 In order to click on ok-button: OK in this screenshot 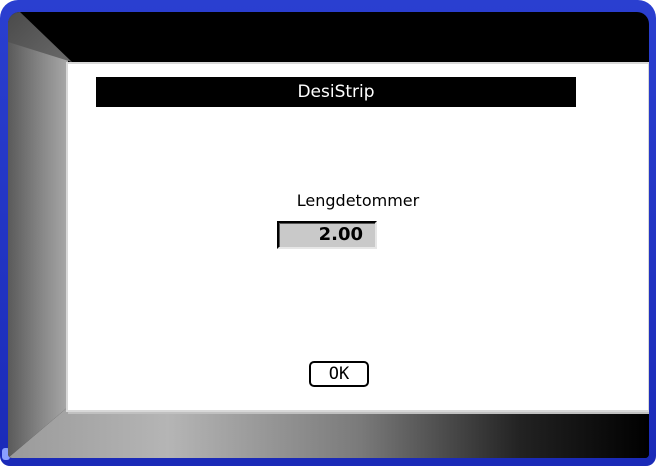, I will do `click(339, 374)`.